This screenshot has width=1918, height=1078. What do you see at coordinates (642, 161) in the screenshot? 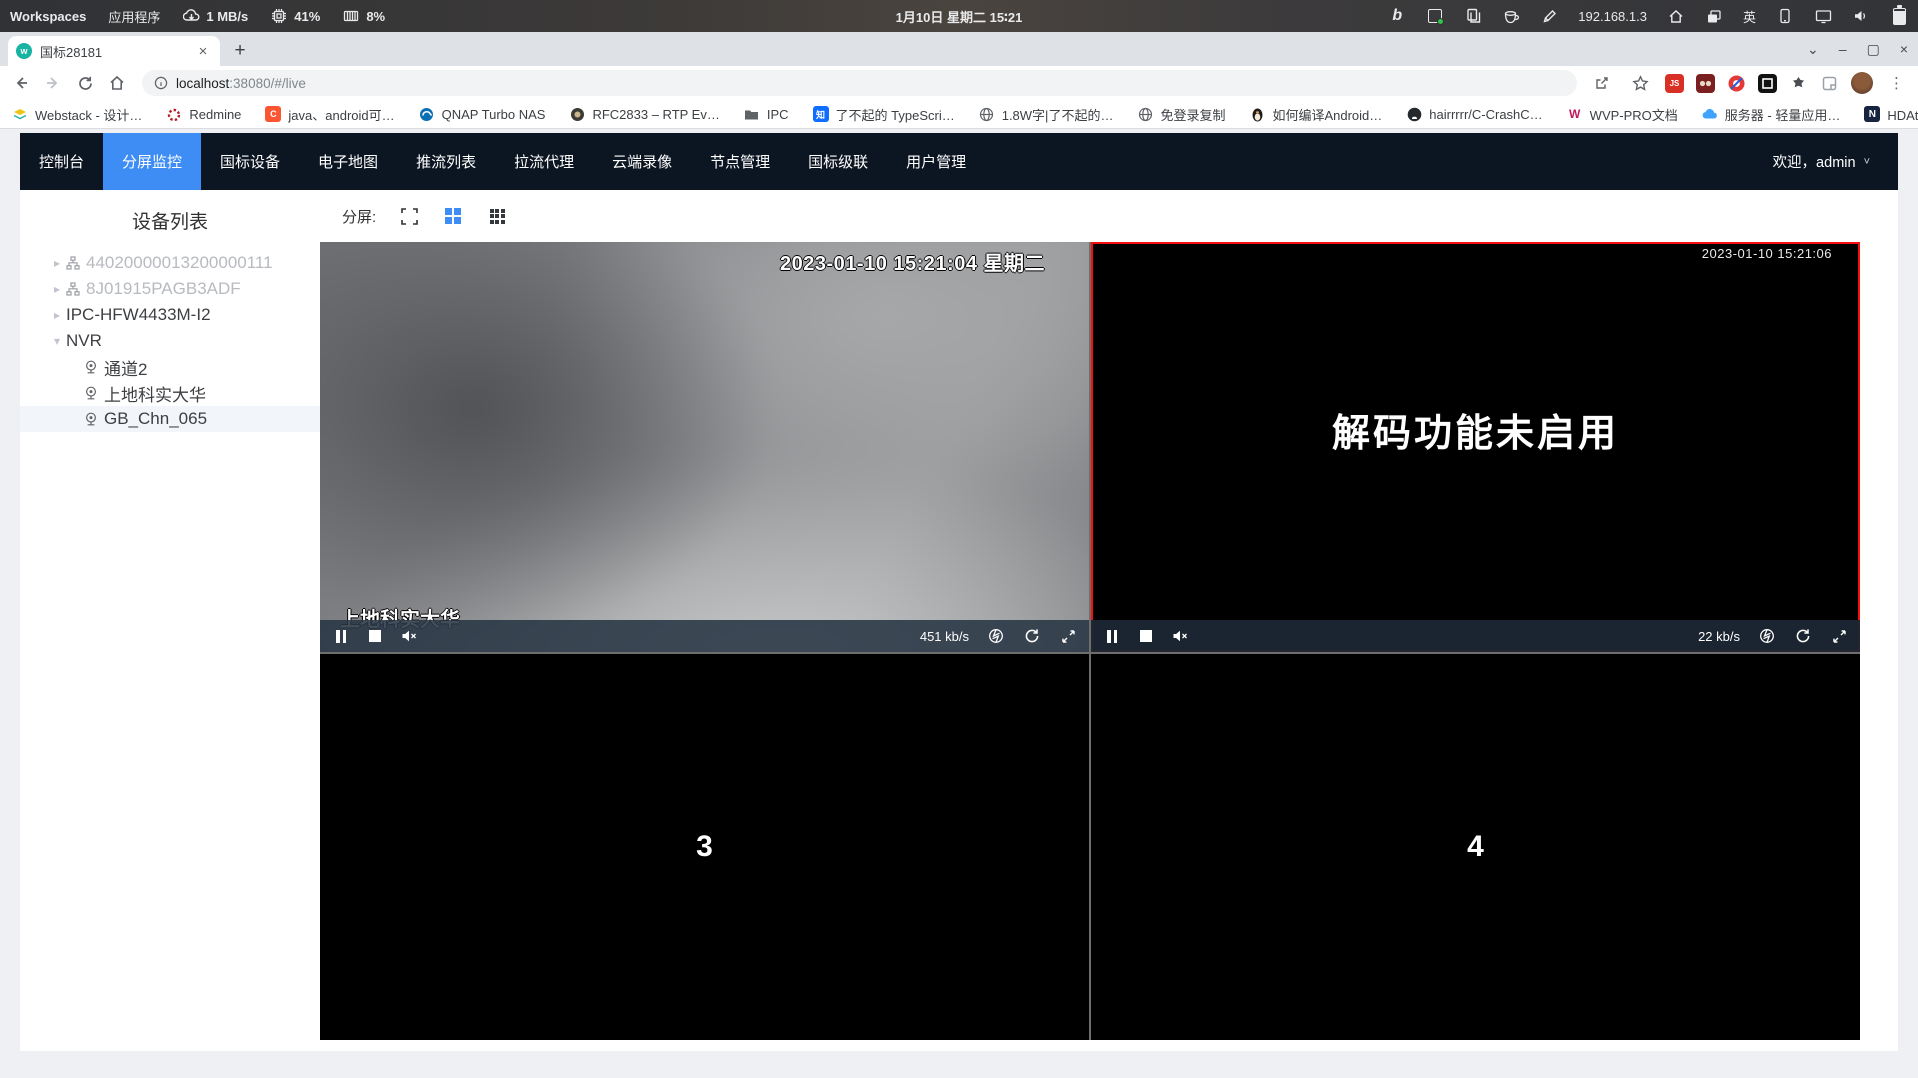
I see `nav-item-cloud-record: 云端录像` at bounding box center [642, 161].